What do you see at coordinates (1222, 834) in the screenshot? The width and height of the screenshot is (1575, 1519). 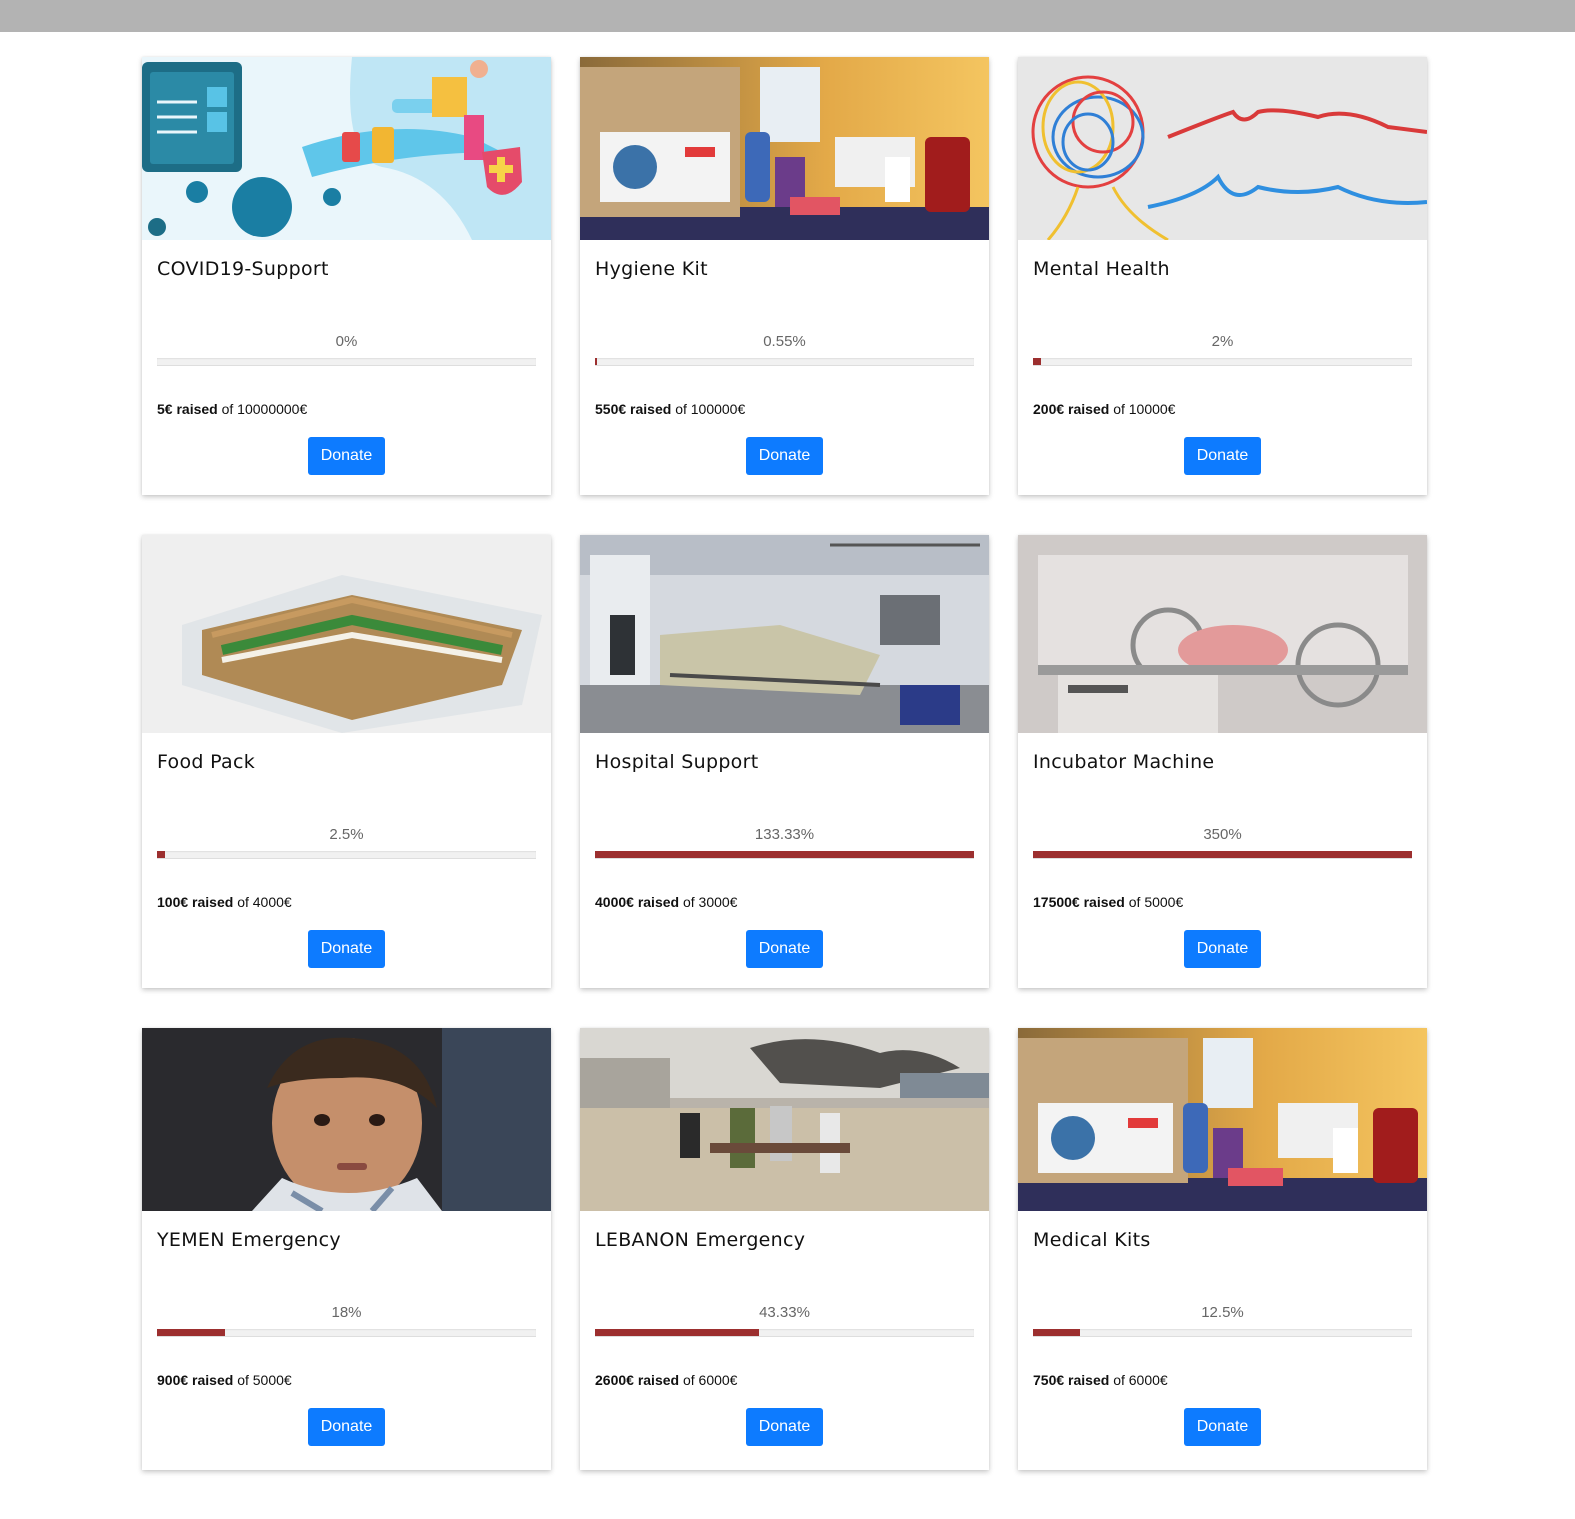 I see `progress-percent: 350%` at bounding box center [1222, 834].